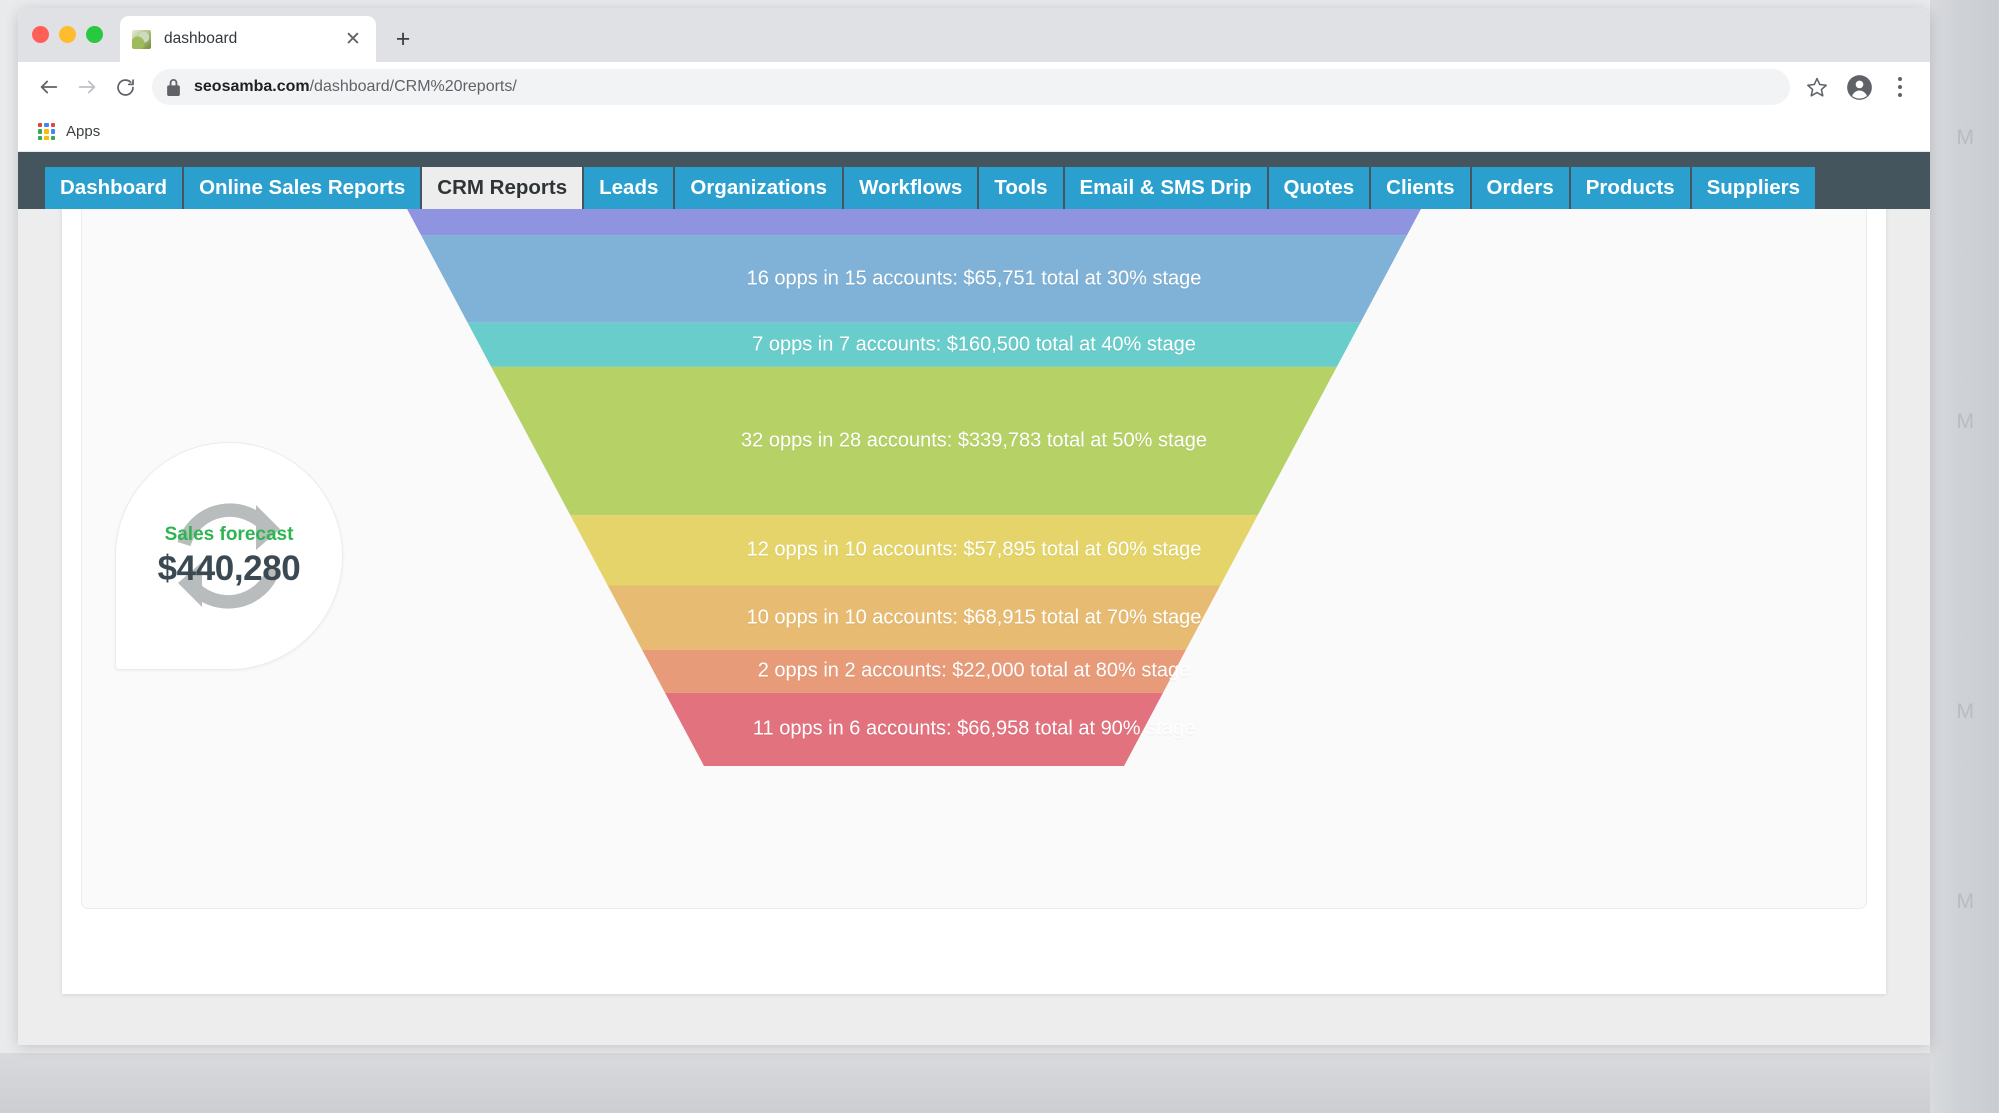 The image size is (1999, 1113). What do you see at coordinates (1964, 556) in the screenshot?
I see `background-window-edge: M M M M` at bounding box center [1964, 556].